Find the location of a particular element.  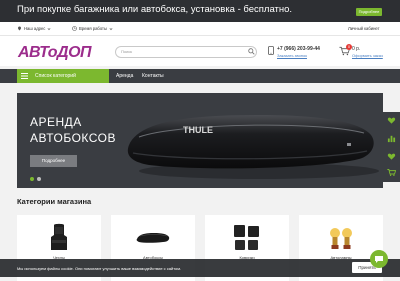

chat-button is located at coordinates (379, 259).